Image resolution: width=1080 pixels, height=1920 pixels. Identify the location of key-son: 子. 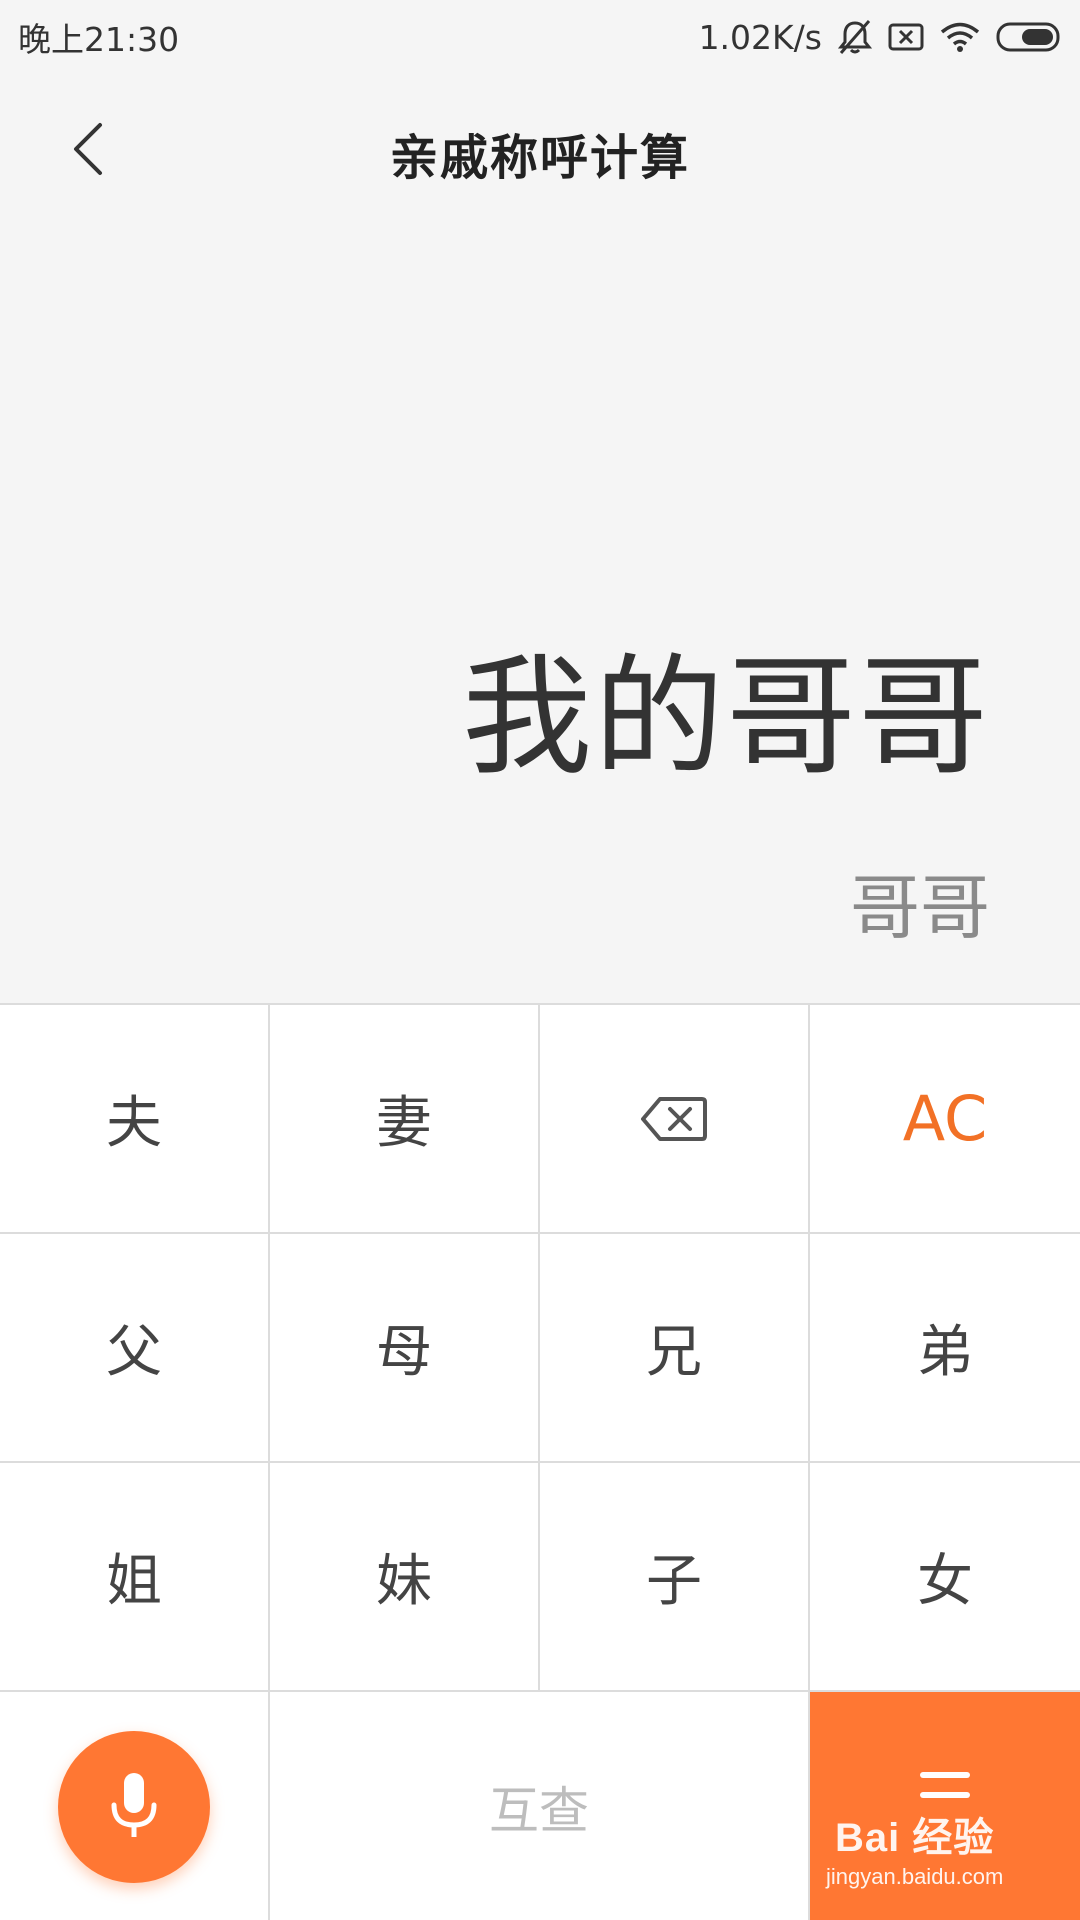
(675, 1577).